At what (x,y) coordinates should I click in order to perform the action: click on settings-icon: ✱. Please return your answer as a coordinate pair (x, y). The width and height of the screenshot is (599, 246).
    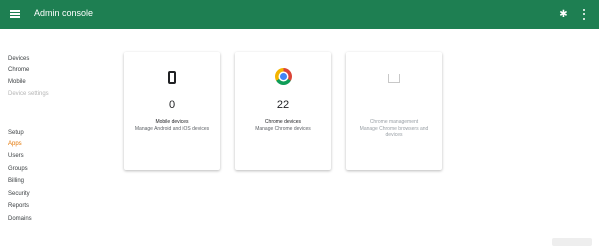
    Looking at the image, I should click on (563, 14).